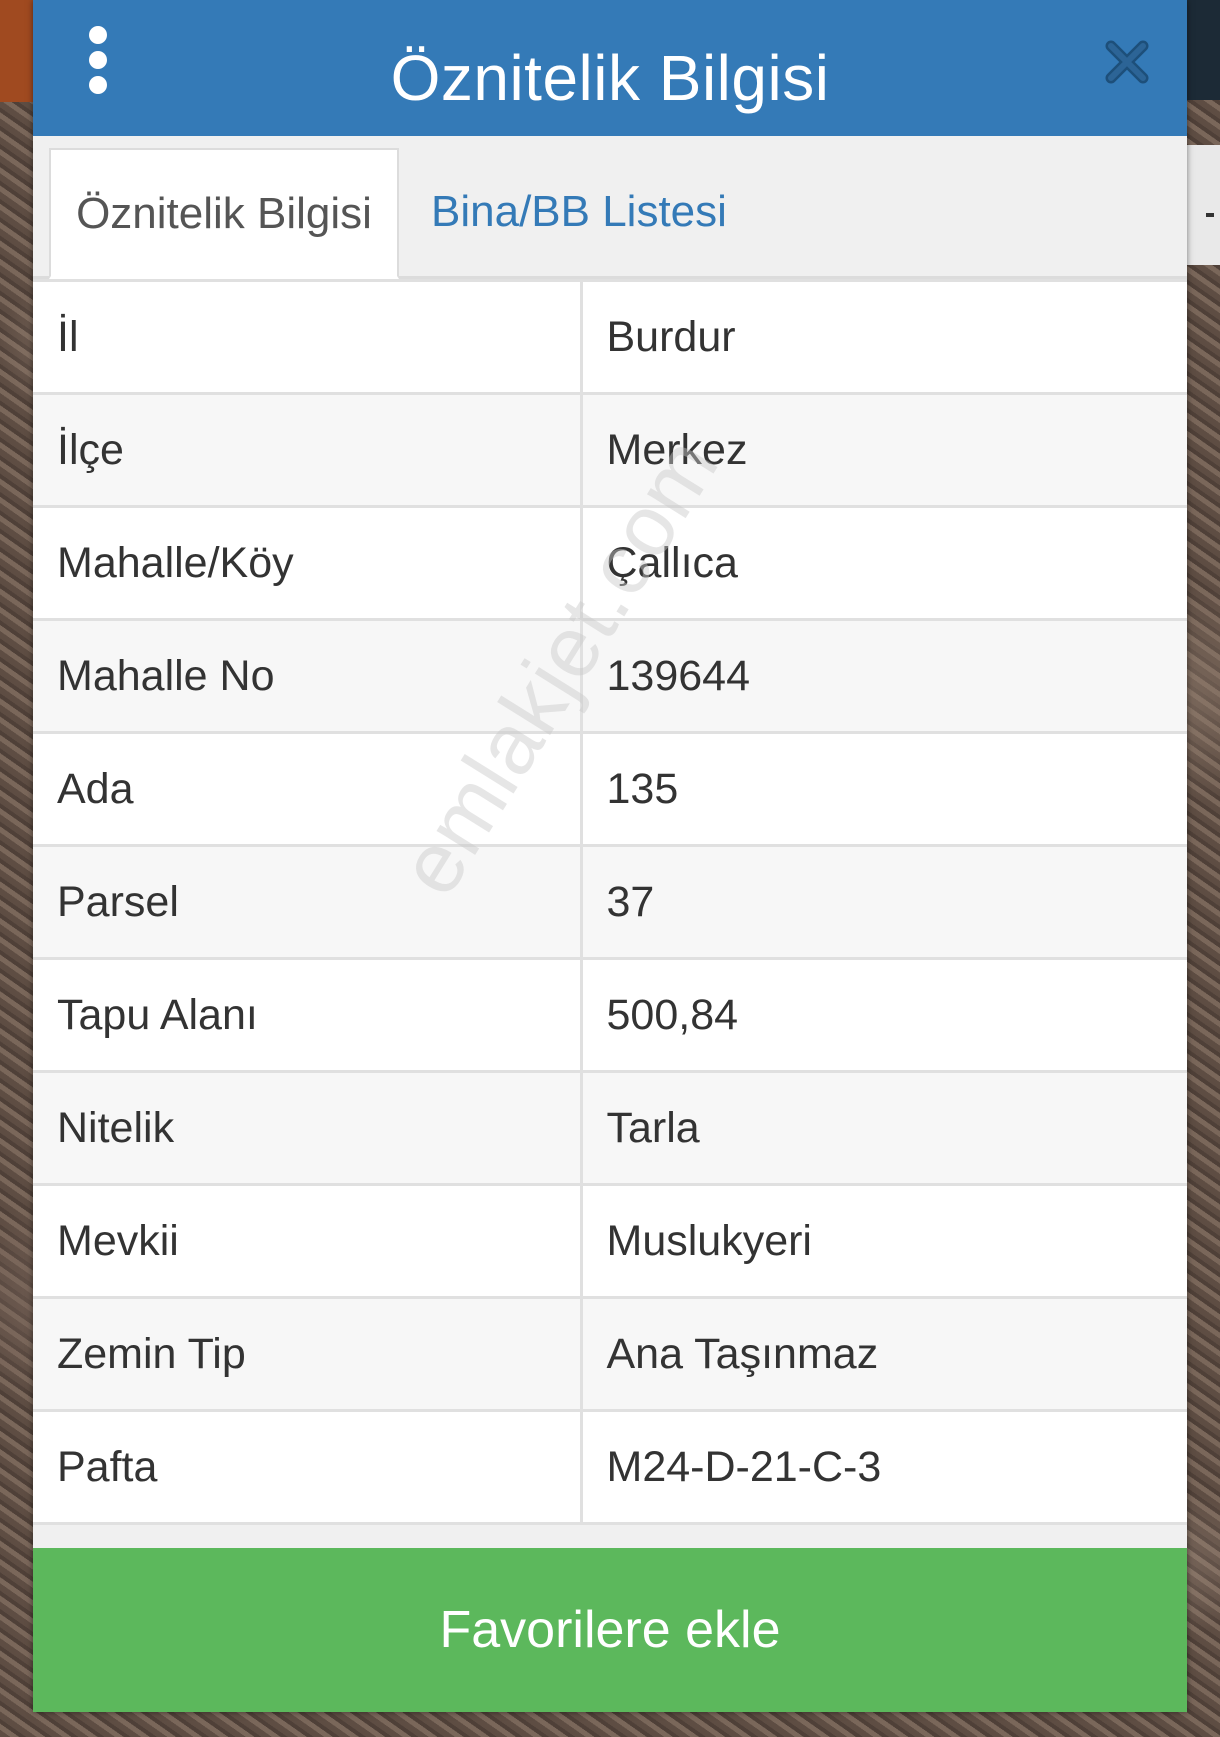 The width and height of the screenshot is (1220, 1737). Describe the element at coordinates (308, 789) in the screenshot. I see `attribute-key: Ada` at that location.